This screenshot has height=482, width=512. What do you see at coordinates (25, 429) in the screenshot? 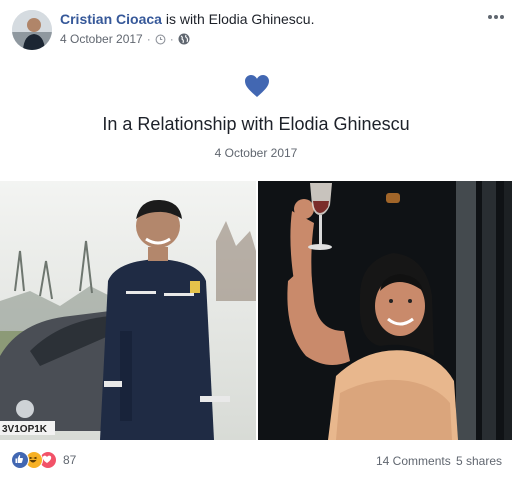
I see `license-plate-text: 3V1OP1K` at bounding box center [25, 429].